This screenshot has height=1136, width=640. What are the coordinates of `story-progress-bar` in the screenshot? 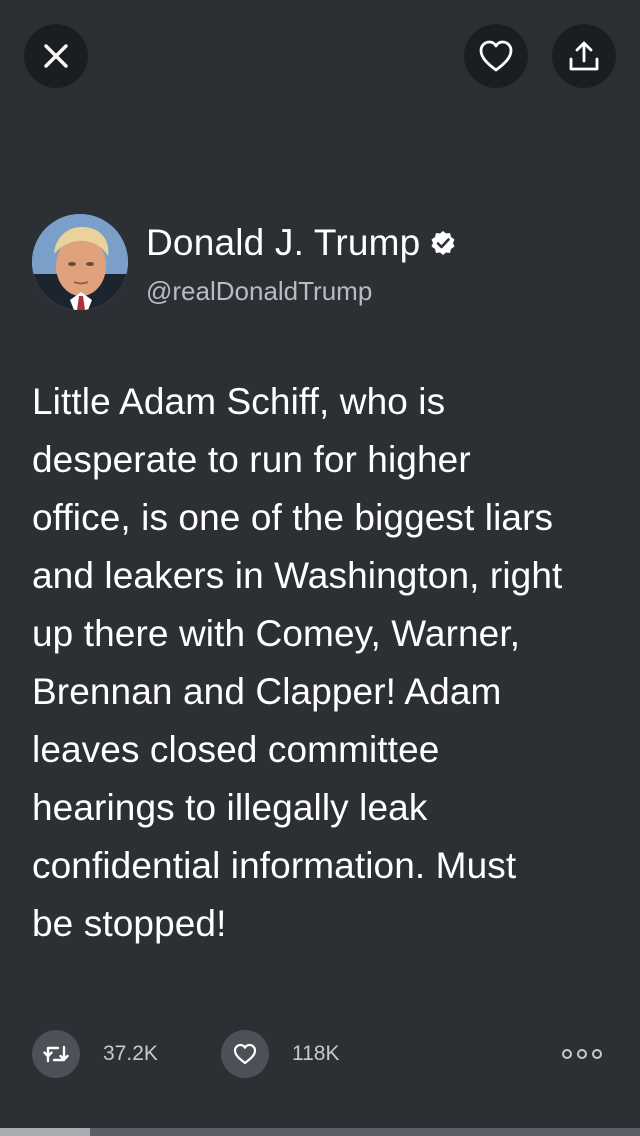 It's located at (320, 1132).